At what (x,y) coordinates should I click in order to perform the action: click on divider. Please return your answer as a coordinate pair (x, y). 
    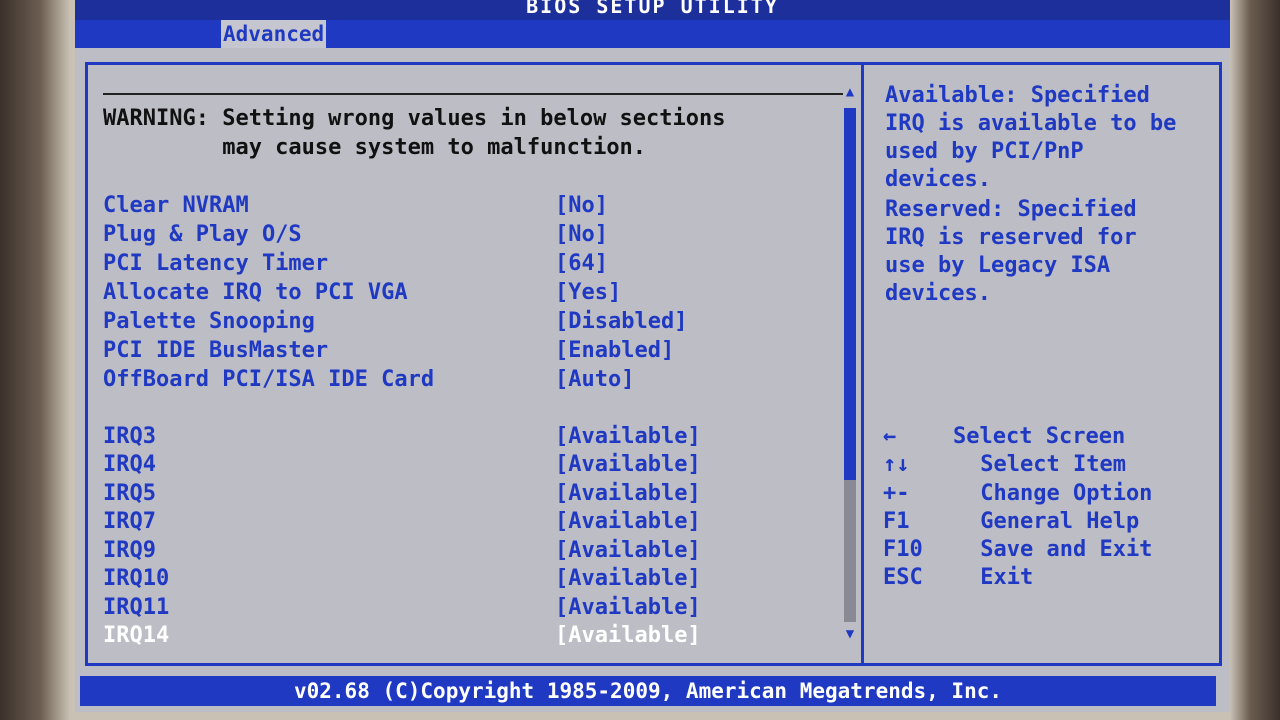
    Looking at the image, I should click on (474, 94).